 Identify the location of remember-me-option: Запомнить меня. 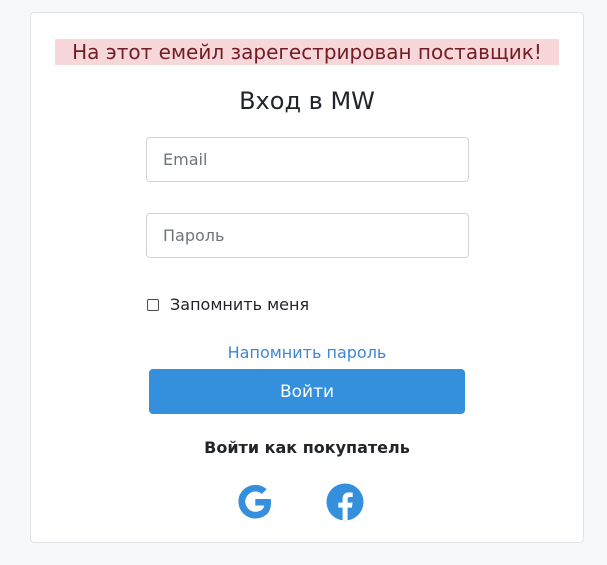
(228, 305).